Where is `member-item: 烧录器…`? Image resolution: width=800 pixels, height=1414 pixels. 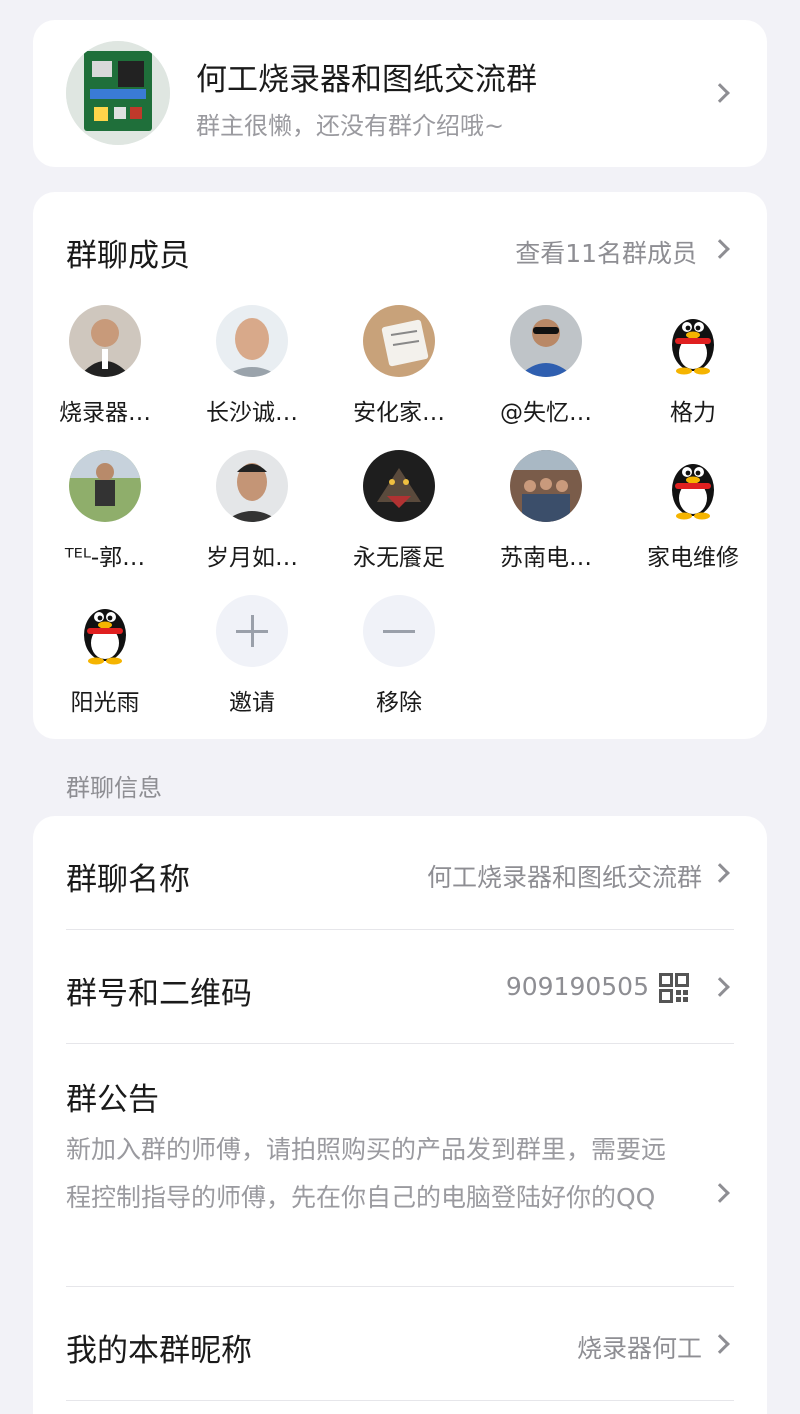
member-item: 烧录器… is located at coordinates (105, 366).